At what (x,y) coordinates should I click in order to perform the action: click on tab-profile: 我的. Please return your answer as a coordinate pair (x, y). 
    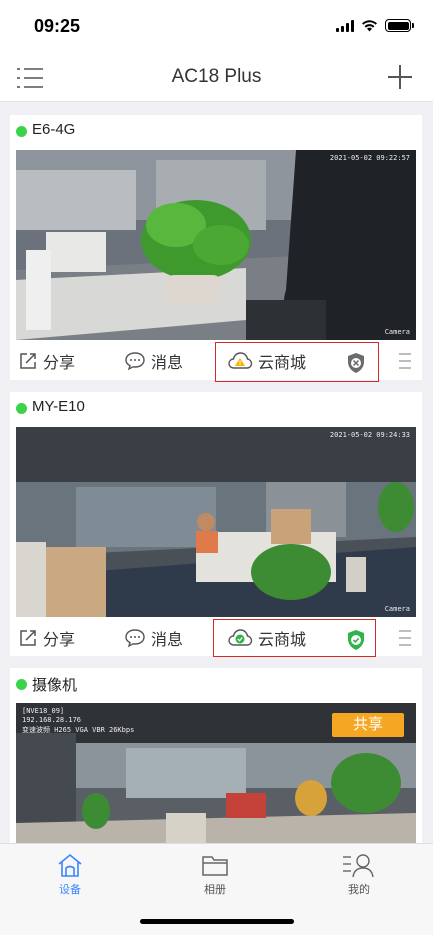
    Looking at the image, I should click on (359, 874).